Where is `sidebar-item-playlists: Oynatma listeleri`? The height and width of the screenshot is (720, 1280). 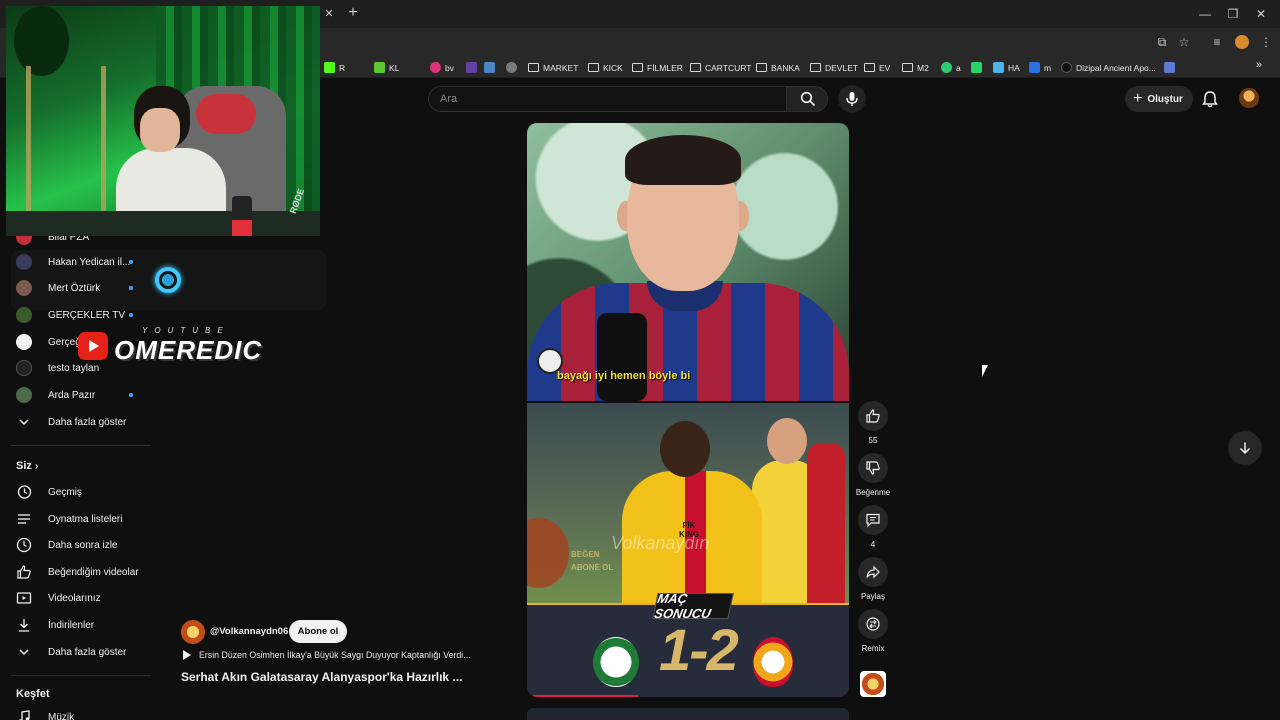
sidebar-item-playlists: Oynatma listeleri is located at coordinates (81, 519).